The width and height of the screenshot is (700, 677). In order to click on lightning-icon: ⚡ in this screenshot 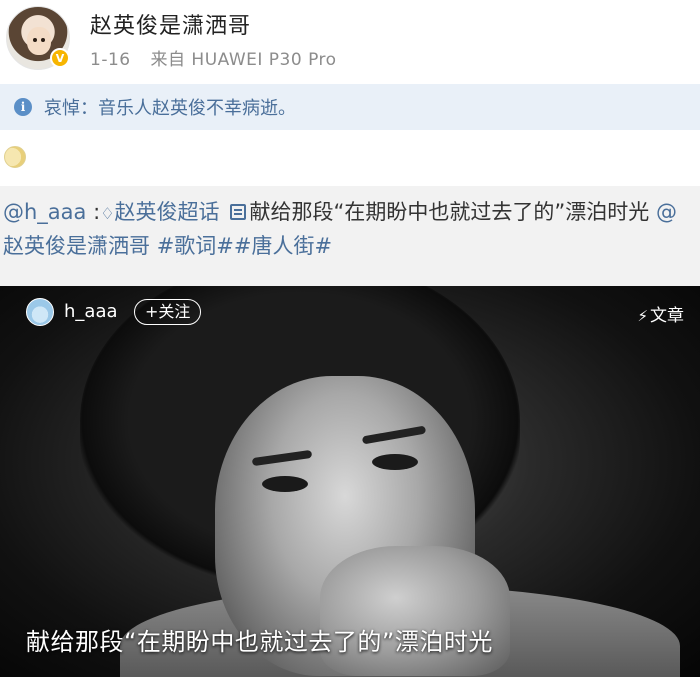, I will do `click(642, 316)`.